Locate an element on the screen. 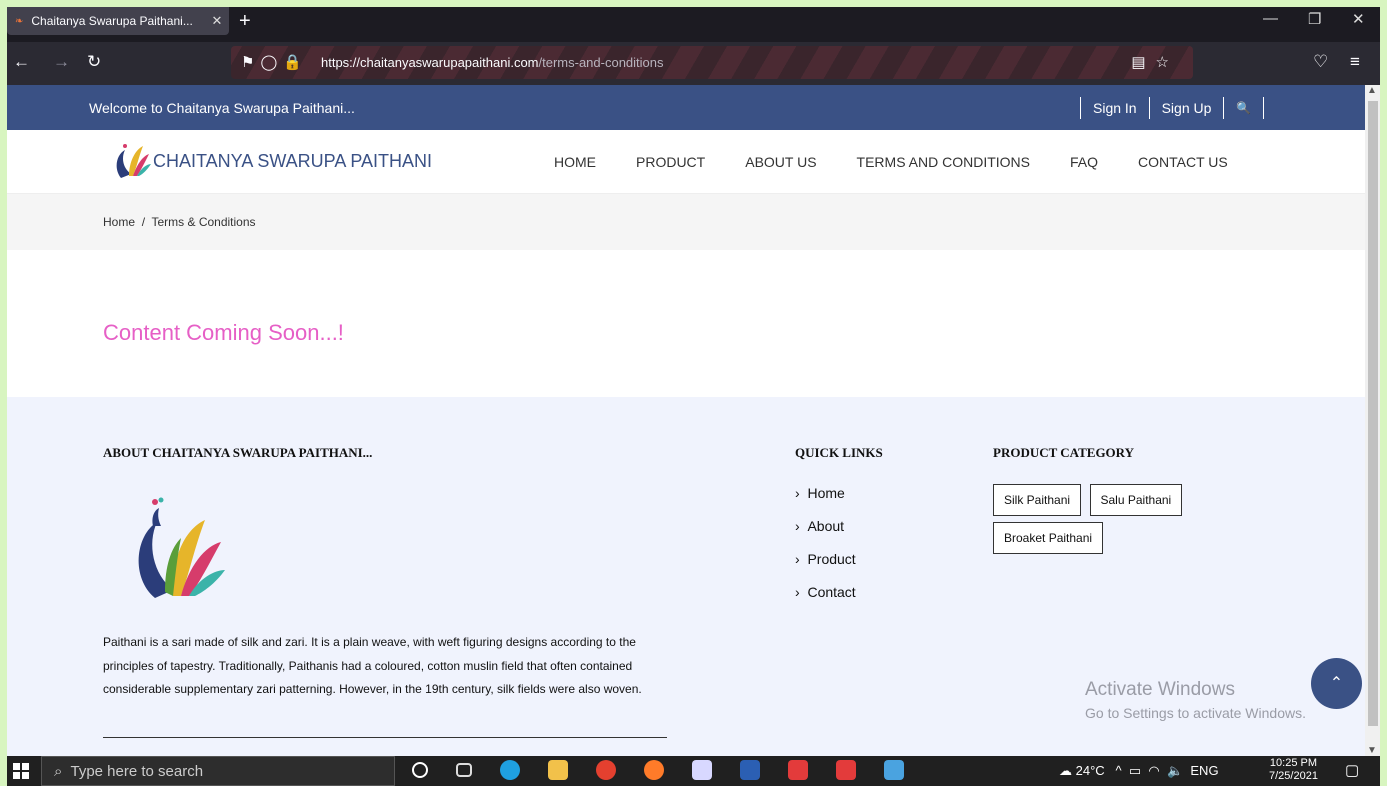 The width and height of the screenshot is (1387, 786). product-category-heading: PRODUCT CATEGORY is located at coordinates (1063, 452).